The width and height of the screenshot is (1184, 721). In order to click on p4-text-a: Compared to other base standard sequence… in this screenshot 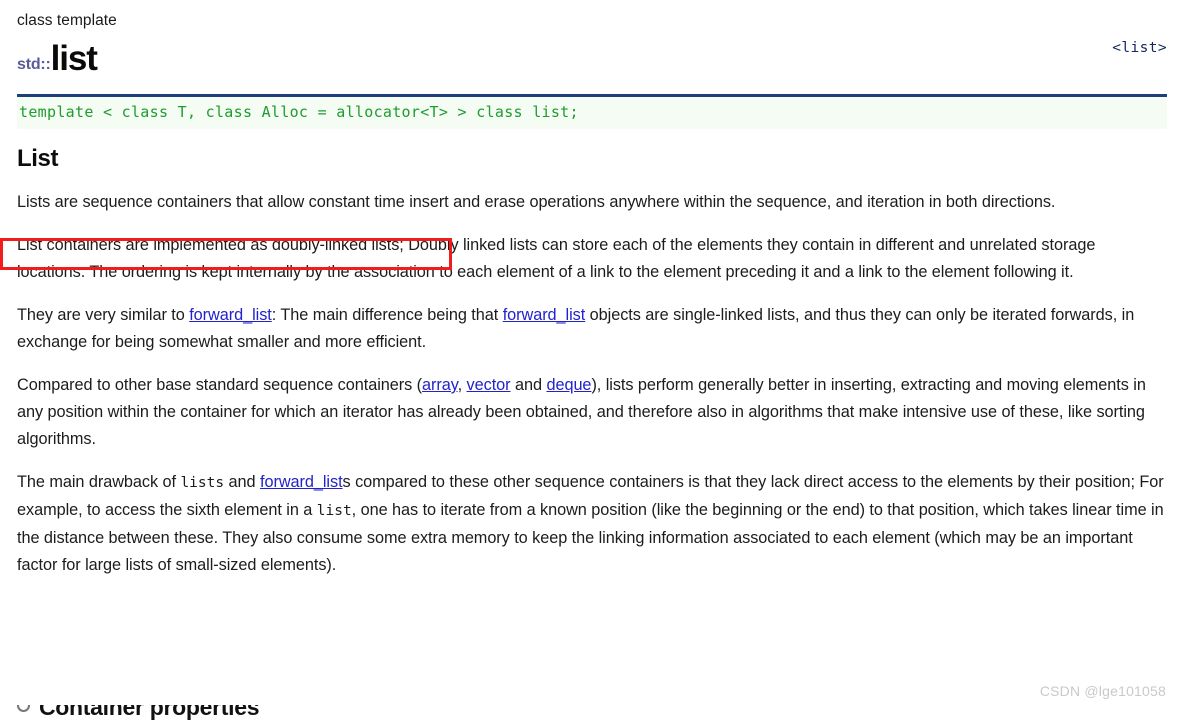, I will do `click(220, 385)`.